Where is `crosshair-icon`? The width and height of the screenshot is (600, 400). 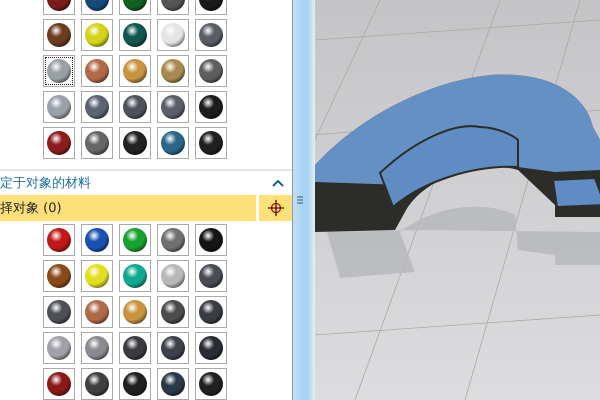 crosshair-icon is located at coordinates (275, 208).